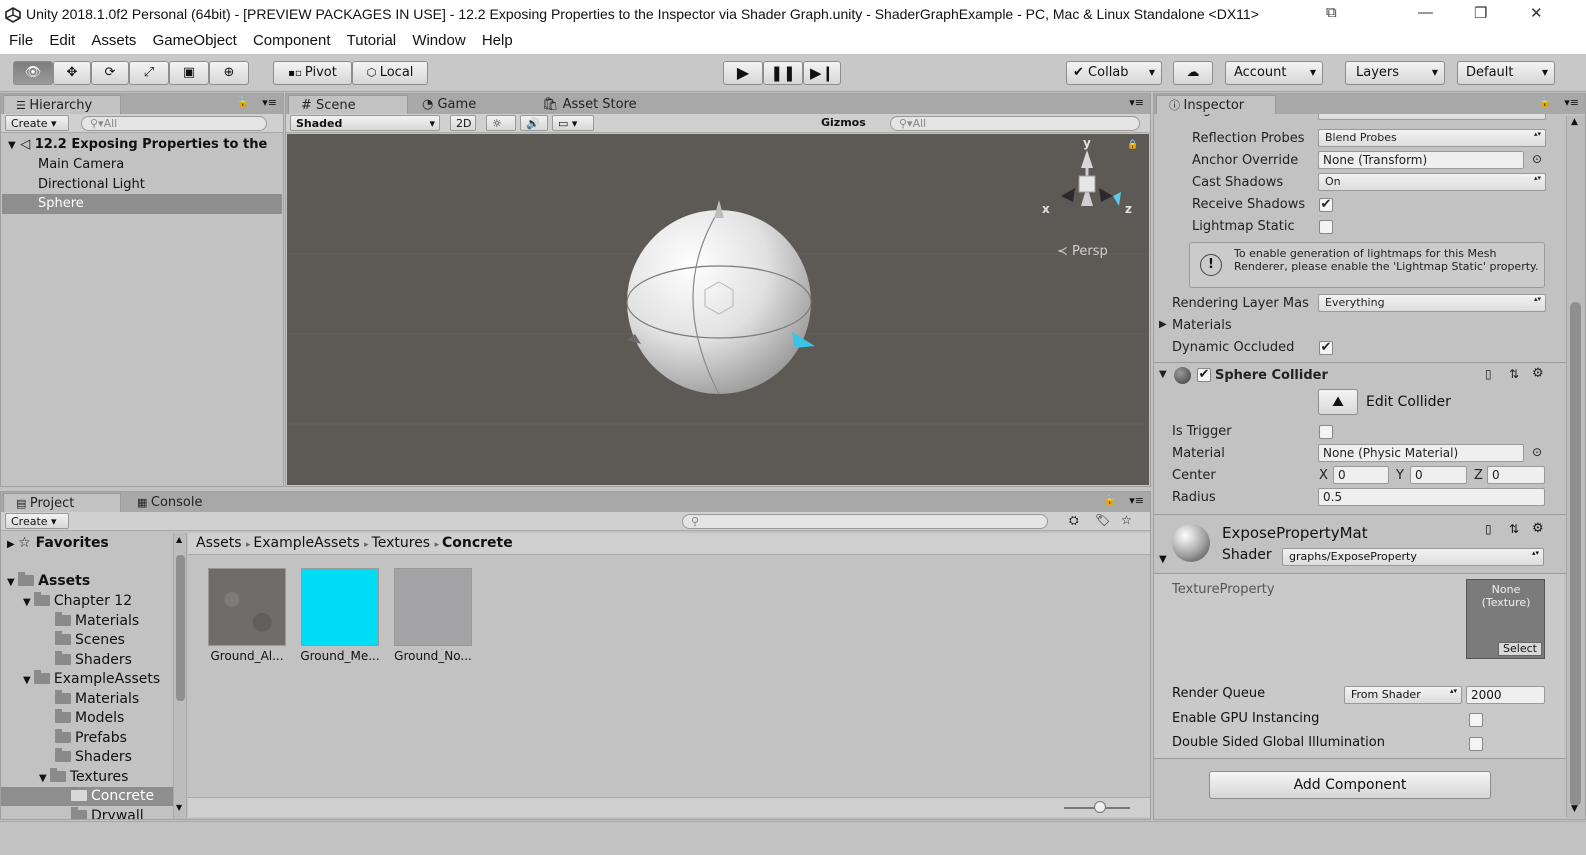  What do you see at coordinates (1413, 557) in the screenshot?
I see `shader-dropdown: graphs/ExposeProperty` at bounding box center [1413, 557].